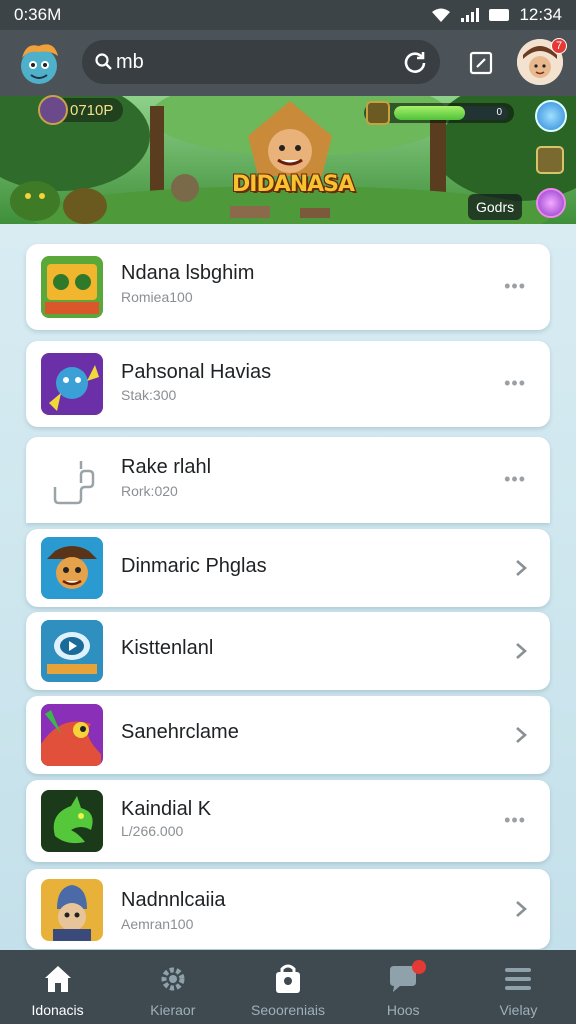 The image size is (576, 1024). I want to click on status-clock: 12:34, so click(540, 14).